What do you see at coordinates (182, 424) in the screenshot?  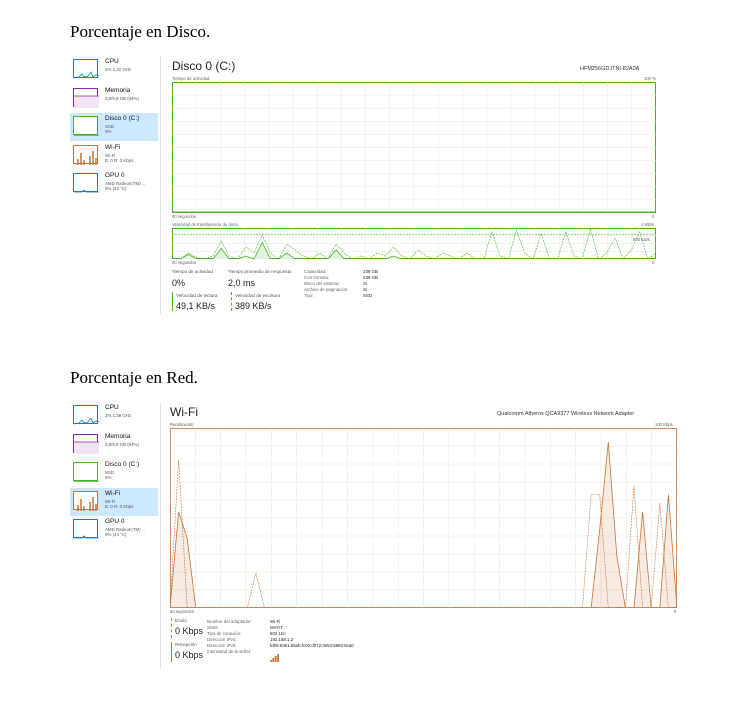 I see `throughput-graph-label: Rendimiento` at bounding box center [182, 424].